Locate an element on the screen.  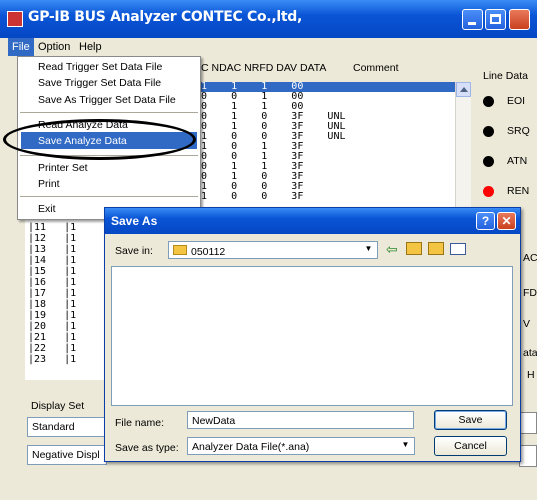
close-icon: ✕ is located at coordinates (506, 221).